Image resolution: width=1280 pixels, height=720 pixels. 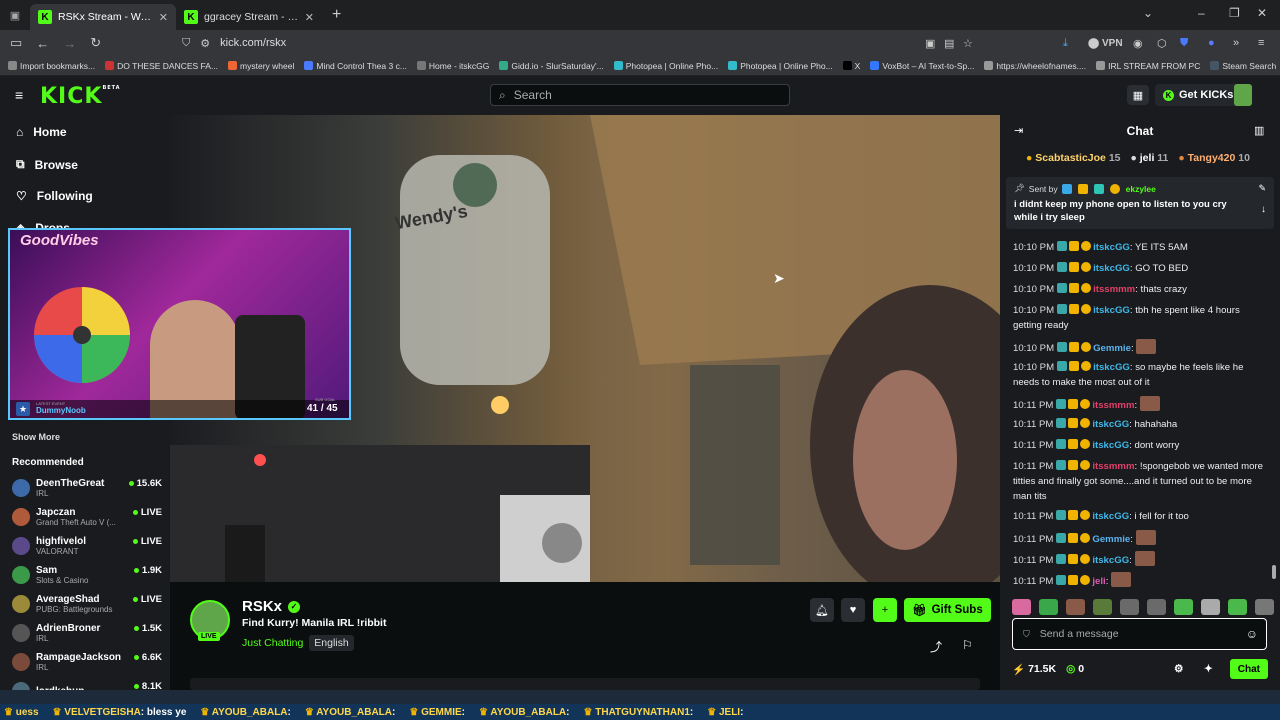 What do you see at coordinates (1274, 572) in the screenshot?
I see `chat-scrollbar` at bounding box center [1274, 572].